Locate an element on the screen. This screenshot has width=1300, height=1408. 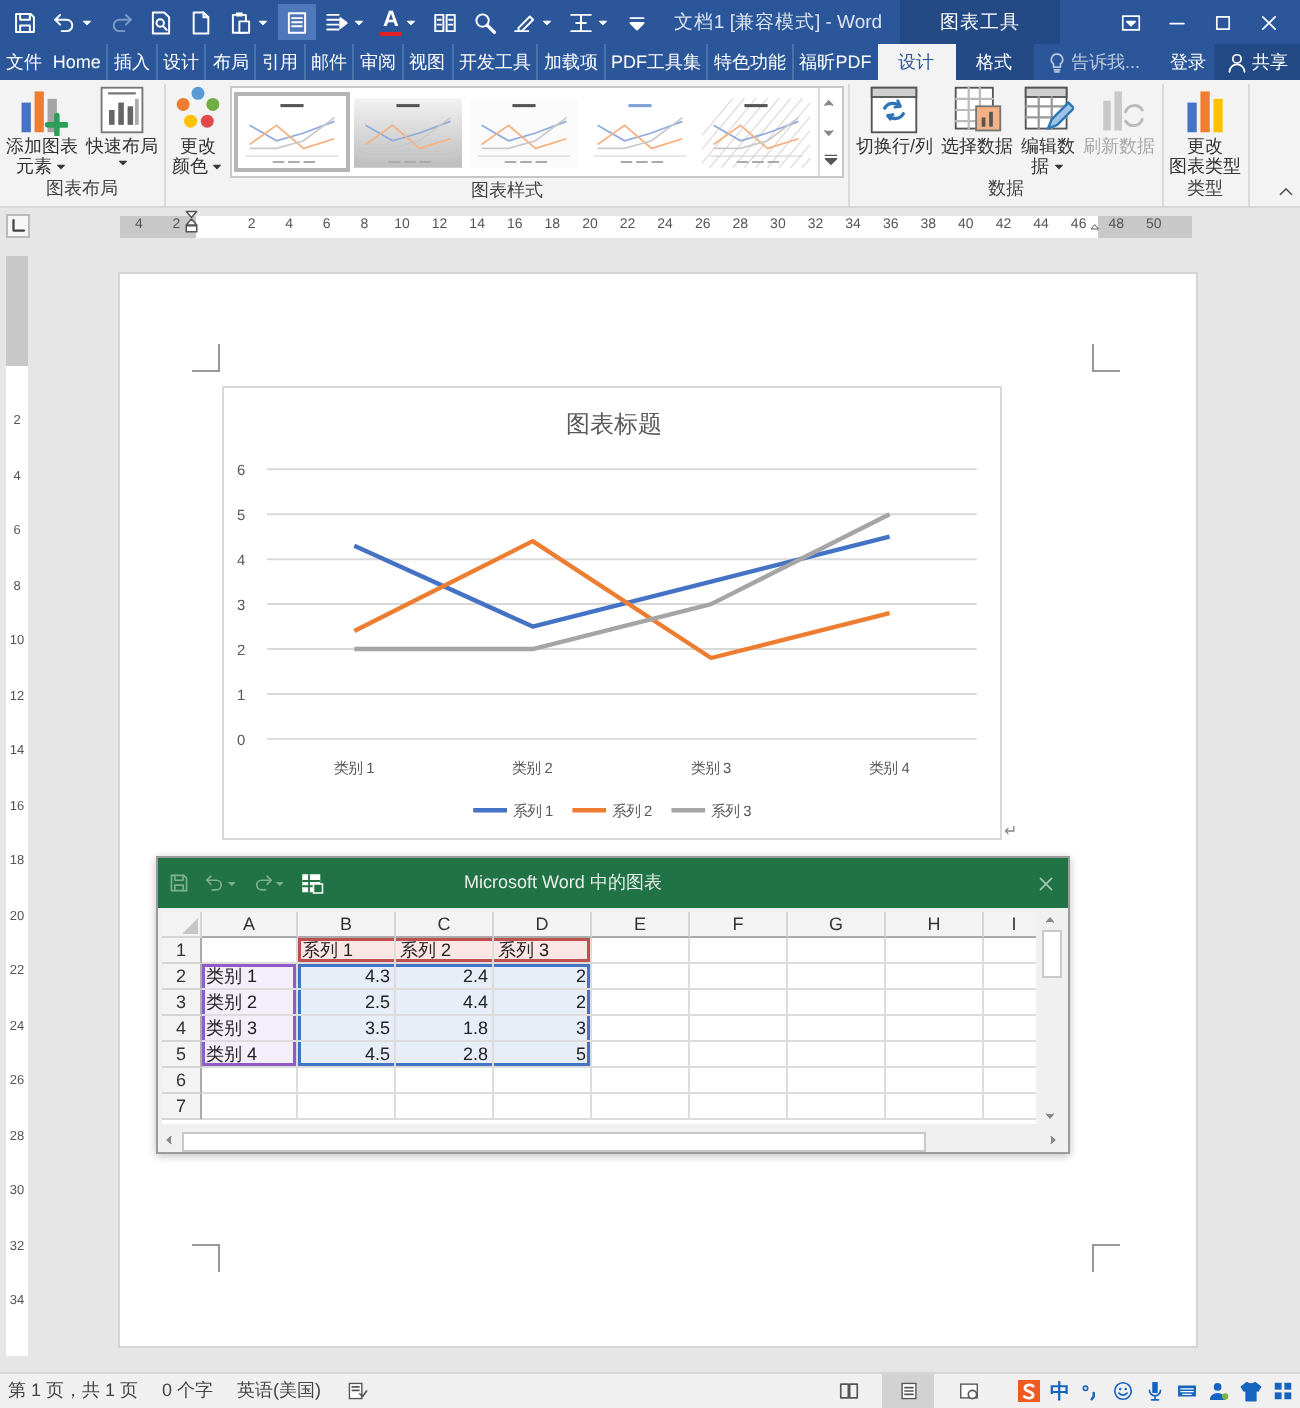
select-data-button: 选择数据 is located at coordinates (977, 130).